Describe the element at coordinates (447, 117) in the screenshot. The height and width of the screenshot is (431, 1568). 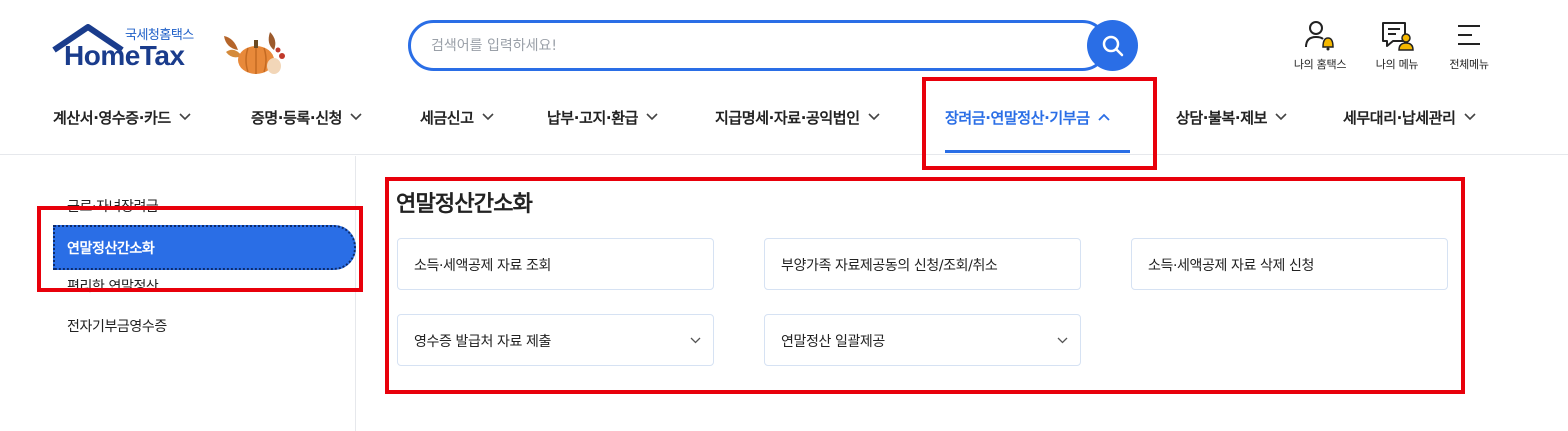
I see `gnb-item-label: 세금신고` at that location.